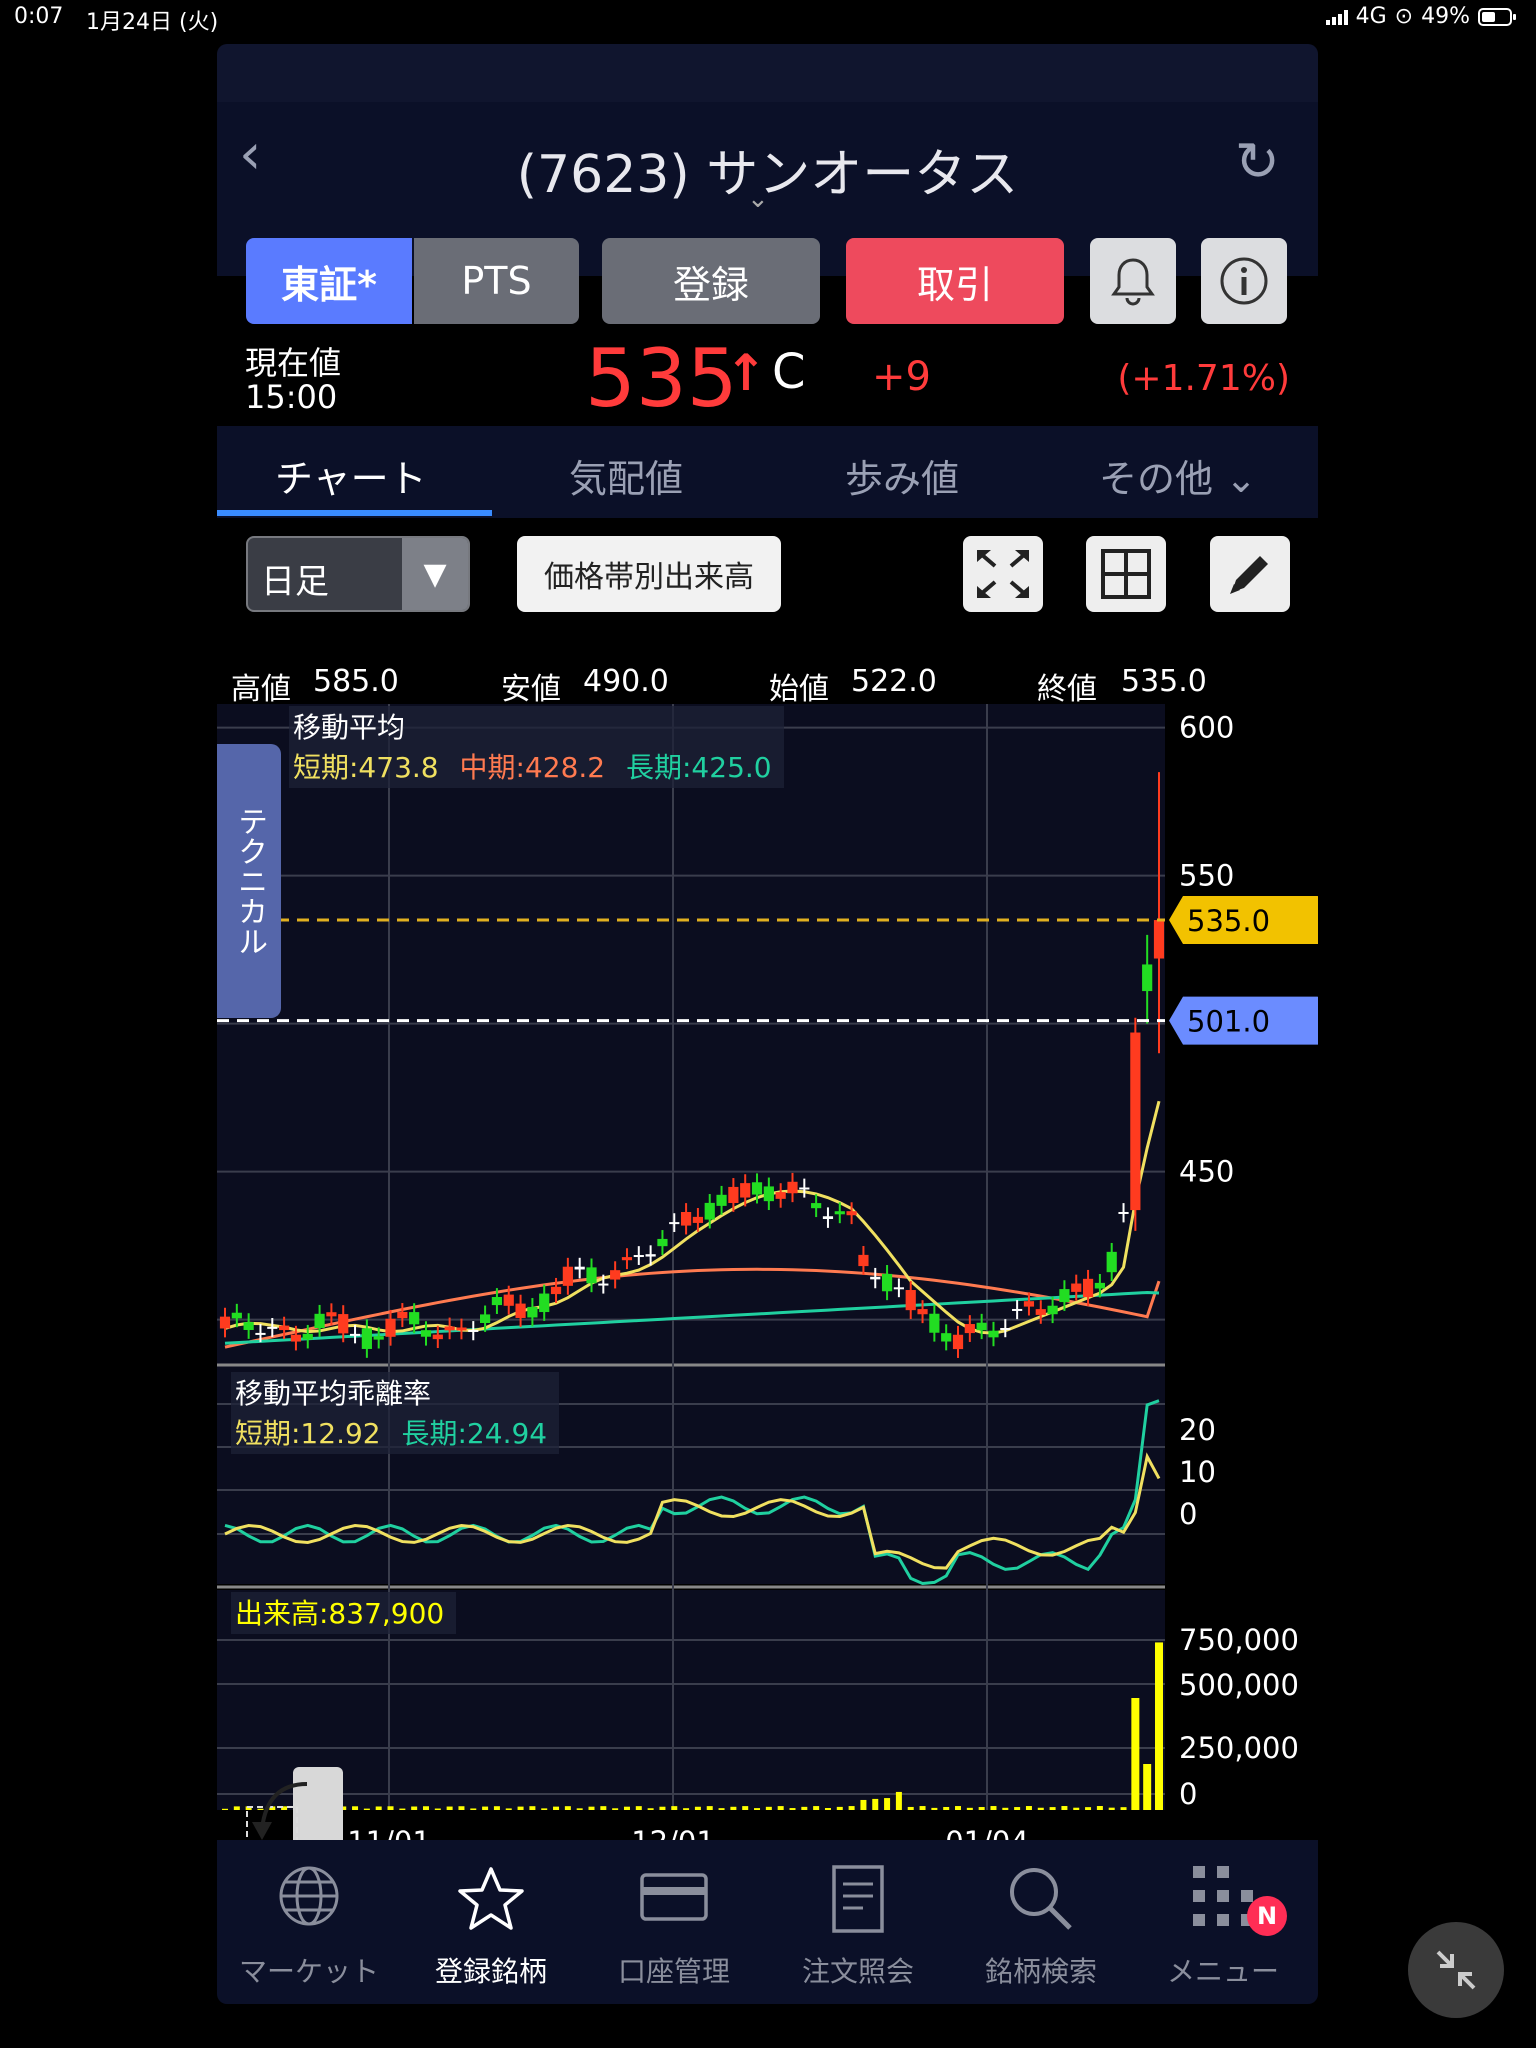  I want to click on market-tosho-button: 東証*, so click(329, 281).